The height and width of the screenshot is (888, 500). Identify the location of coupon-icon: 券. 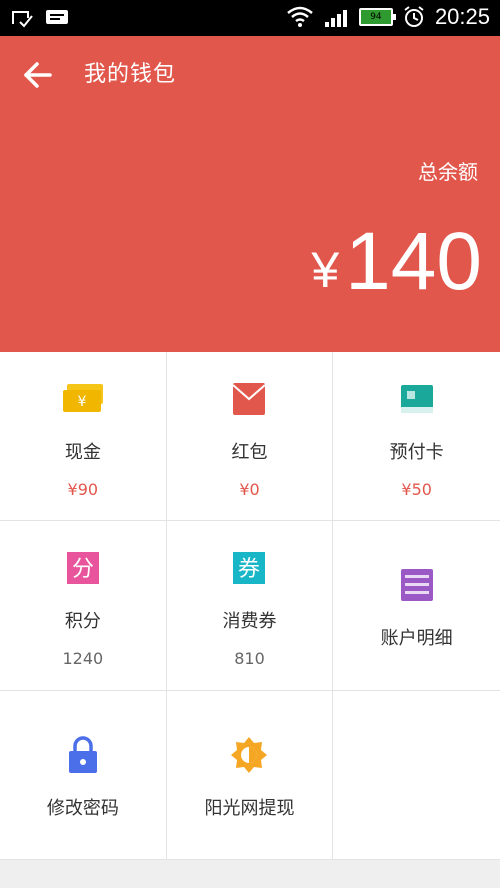
(249, 568).